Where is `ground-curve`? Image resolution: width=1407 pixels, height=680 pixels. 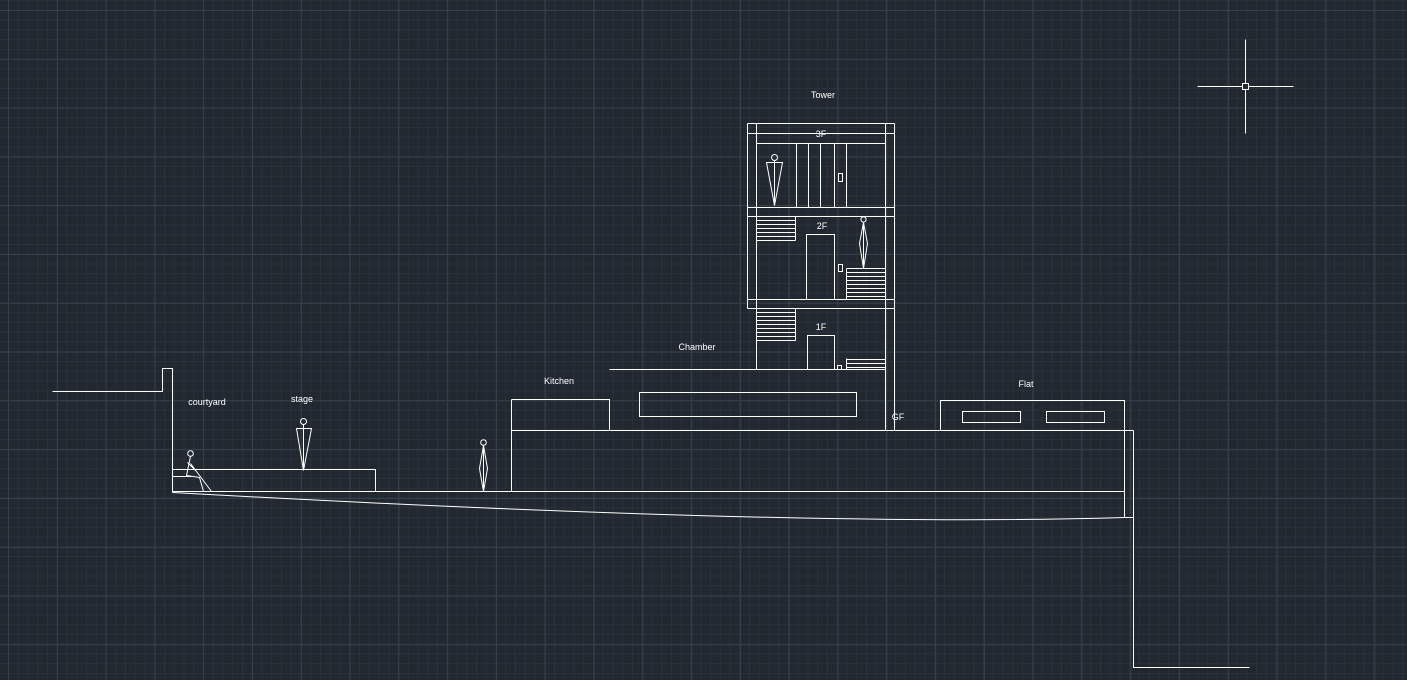
ground-curve is located at coordinates (648, 506).